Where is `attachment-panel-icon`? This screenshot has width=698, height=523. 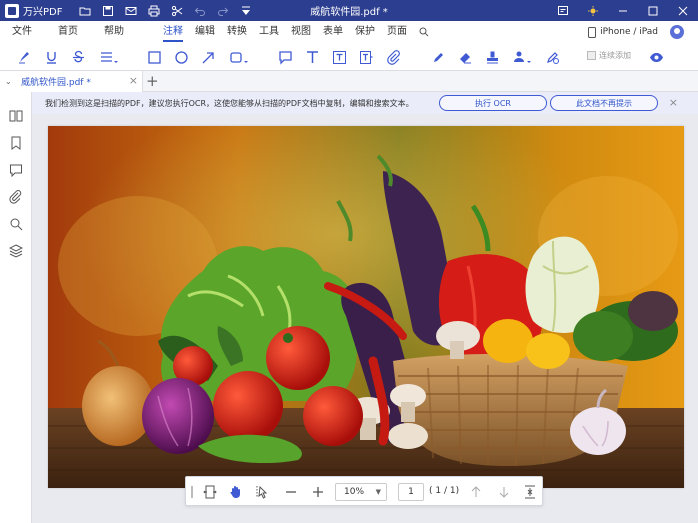
attachment-panel-icon is located at coordinates (16, 197).